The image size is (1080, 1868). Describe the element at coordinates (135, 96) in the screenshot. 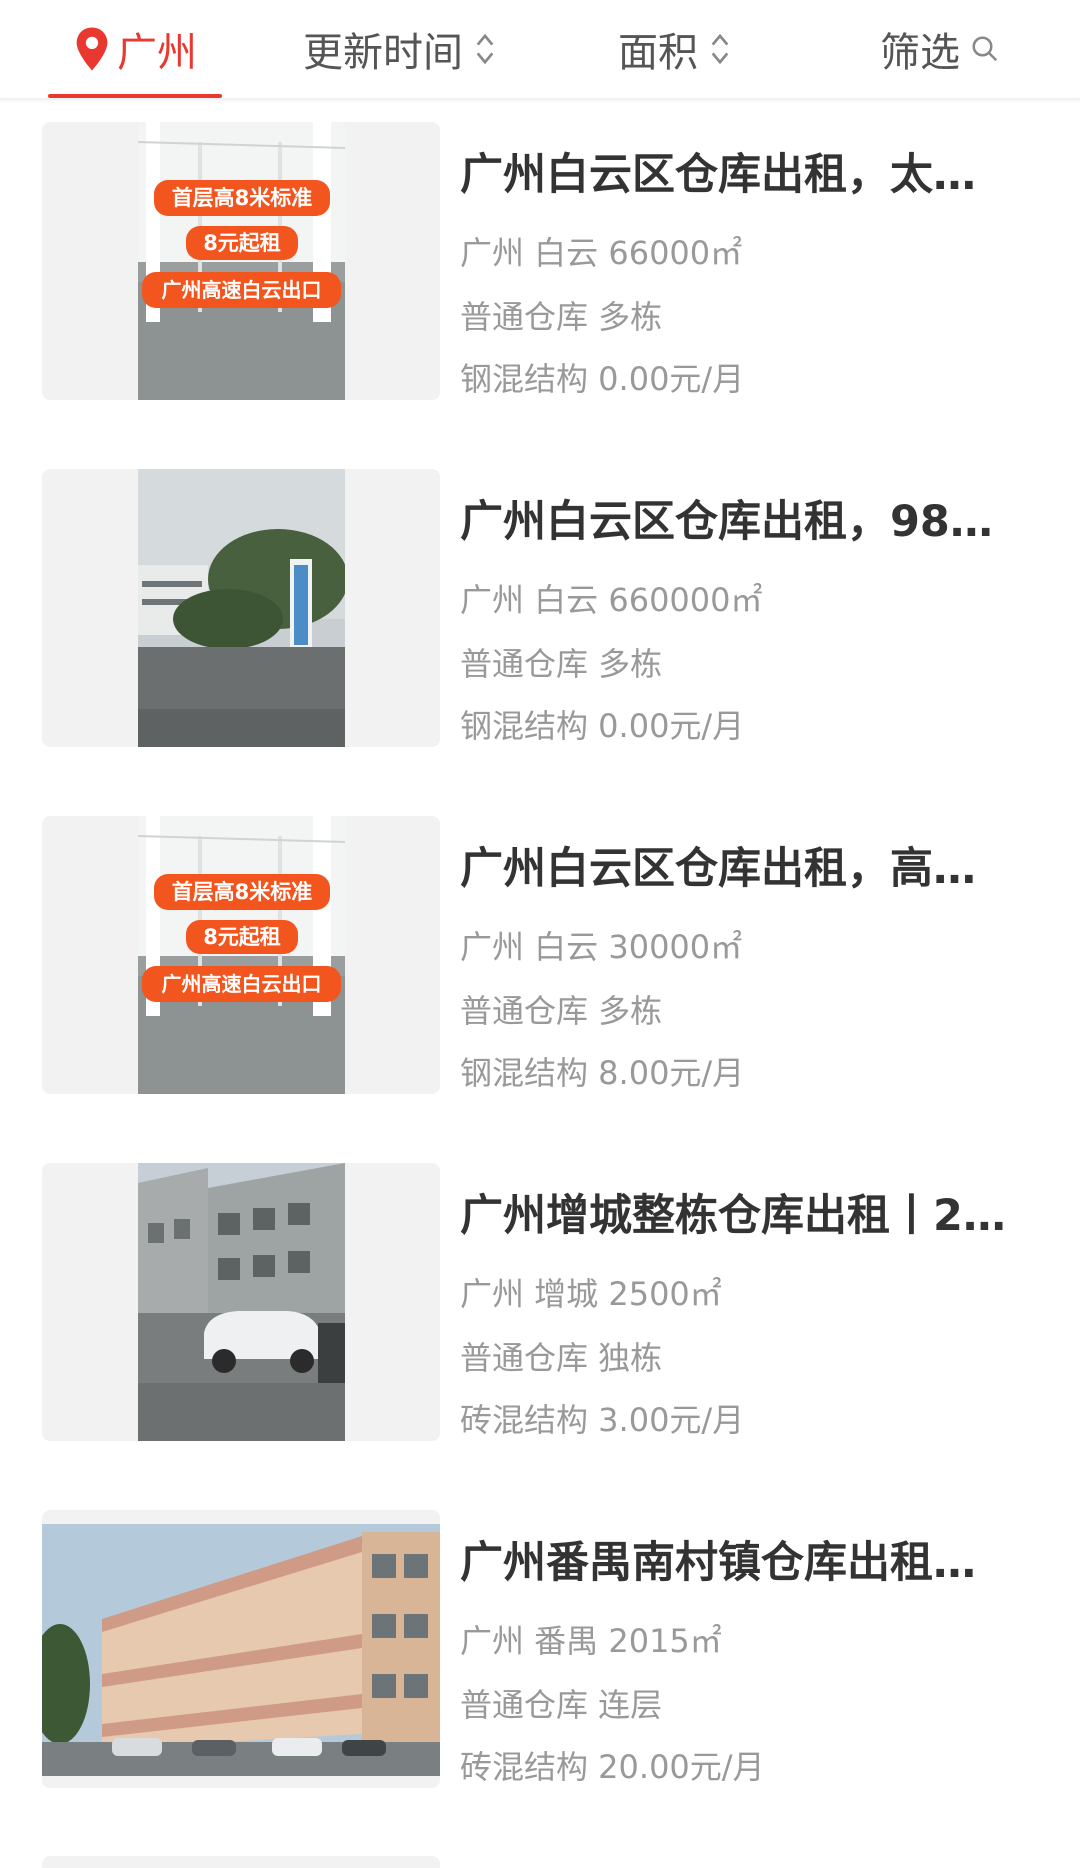

I see `active-tab-indicator` at that location.